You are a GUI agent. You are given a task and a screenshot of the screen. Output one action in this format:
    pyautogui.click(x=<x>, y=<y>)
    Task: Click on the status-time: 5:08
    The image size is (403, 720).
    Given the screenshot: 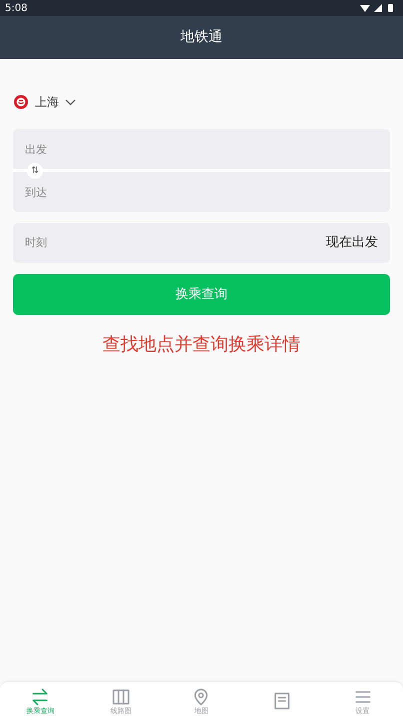 What is the action you would take?
    pyautogui.click(x=16, y=9)
    